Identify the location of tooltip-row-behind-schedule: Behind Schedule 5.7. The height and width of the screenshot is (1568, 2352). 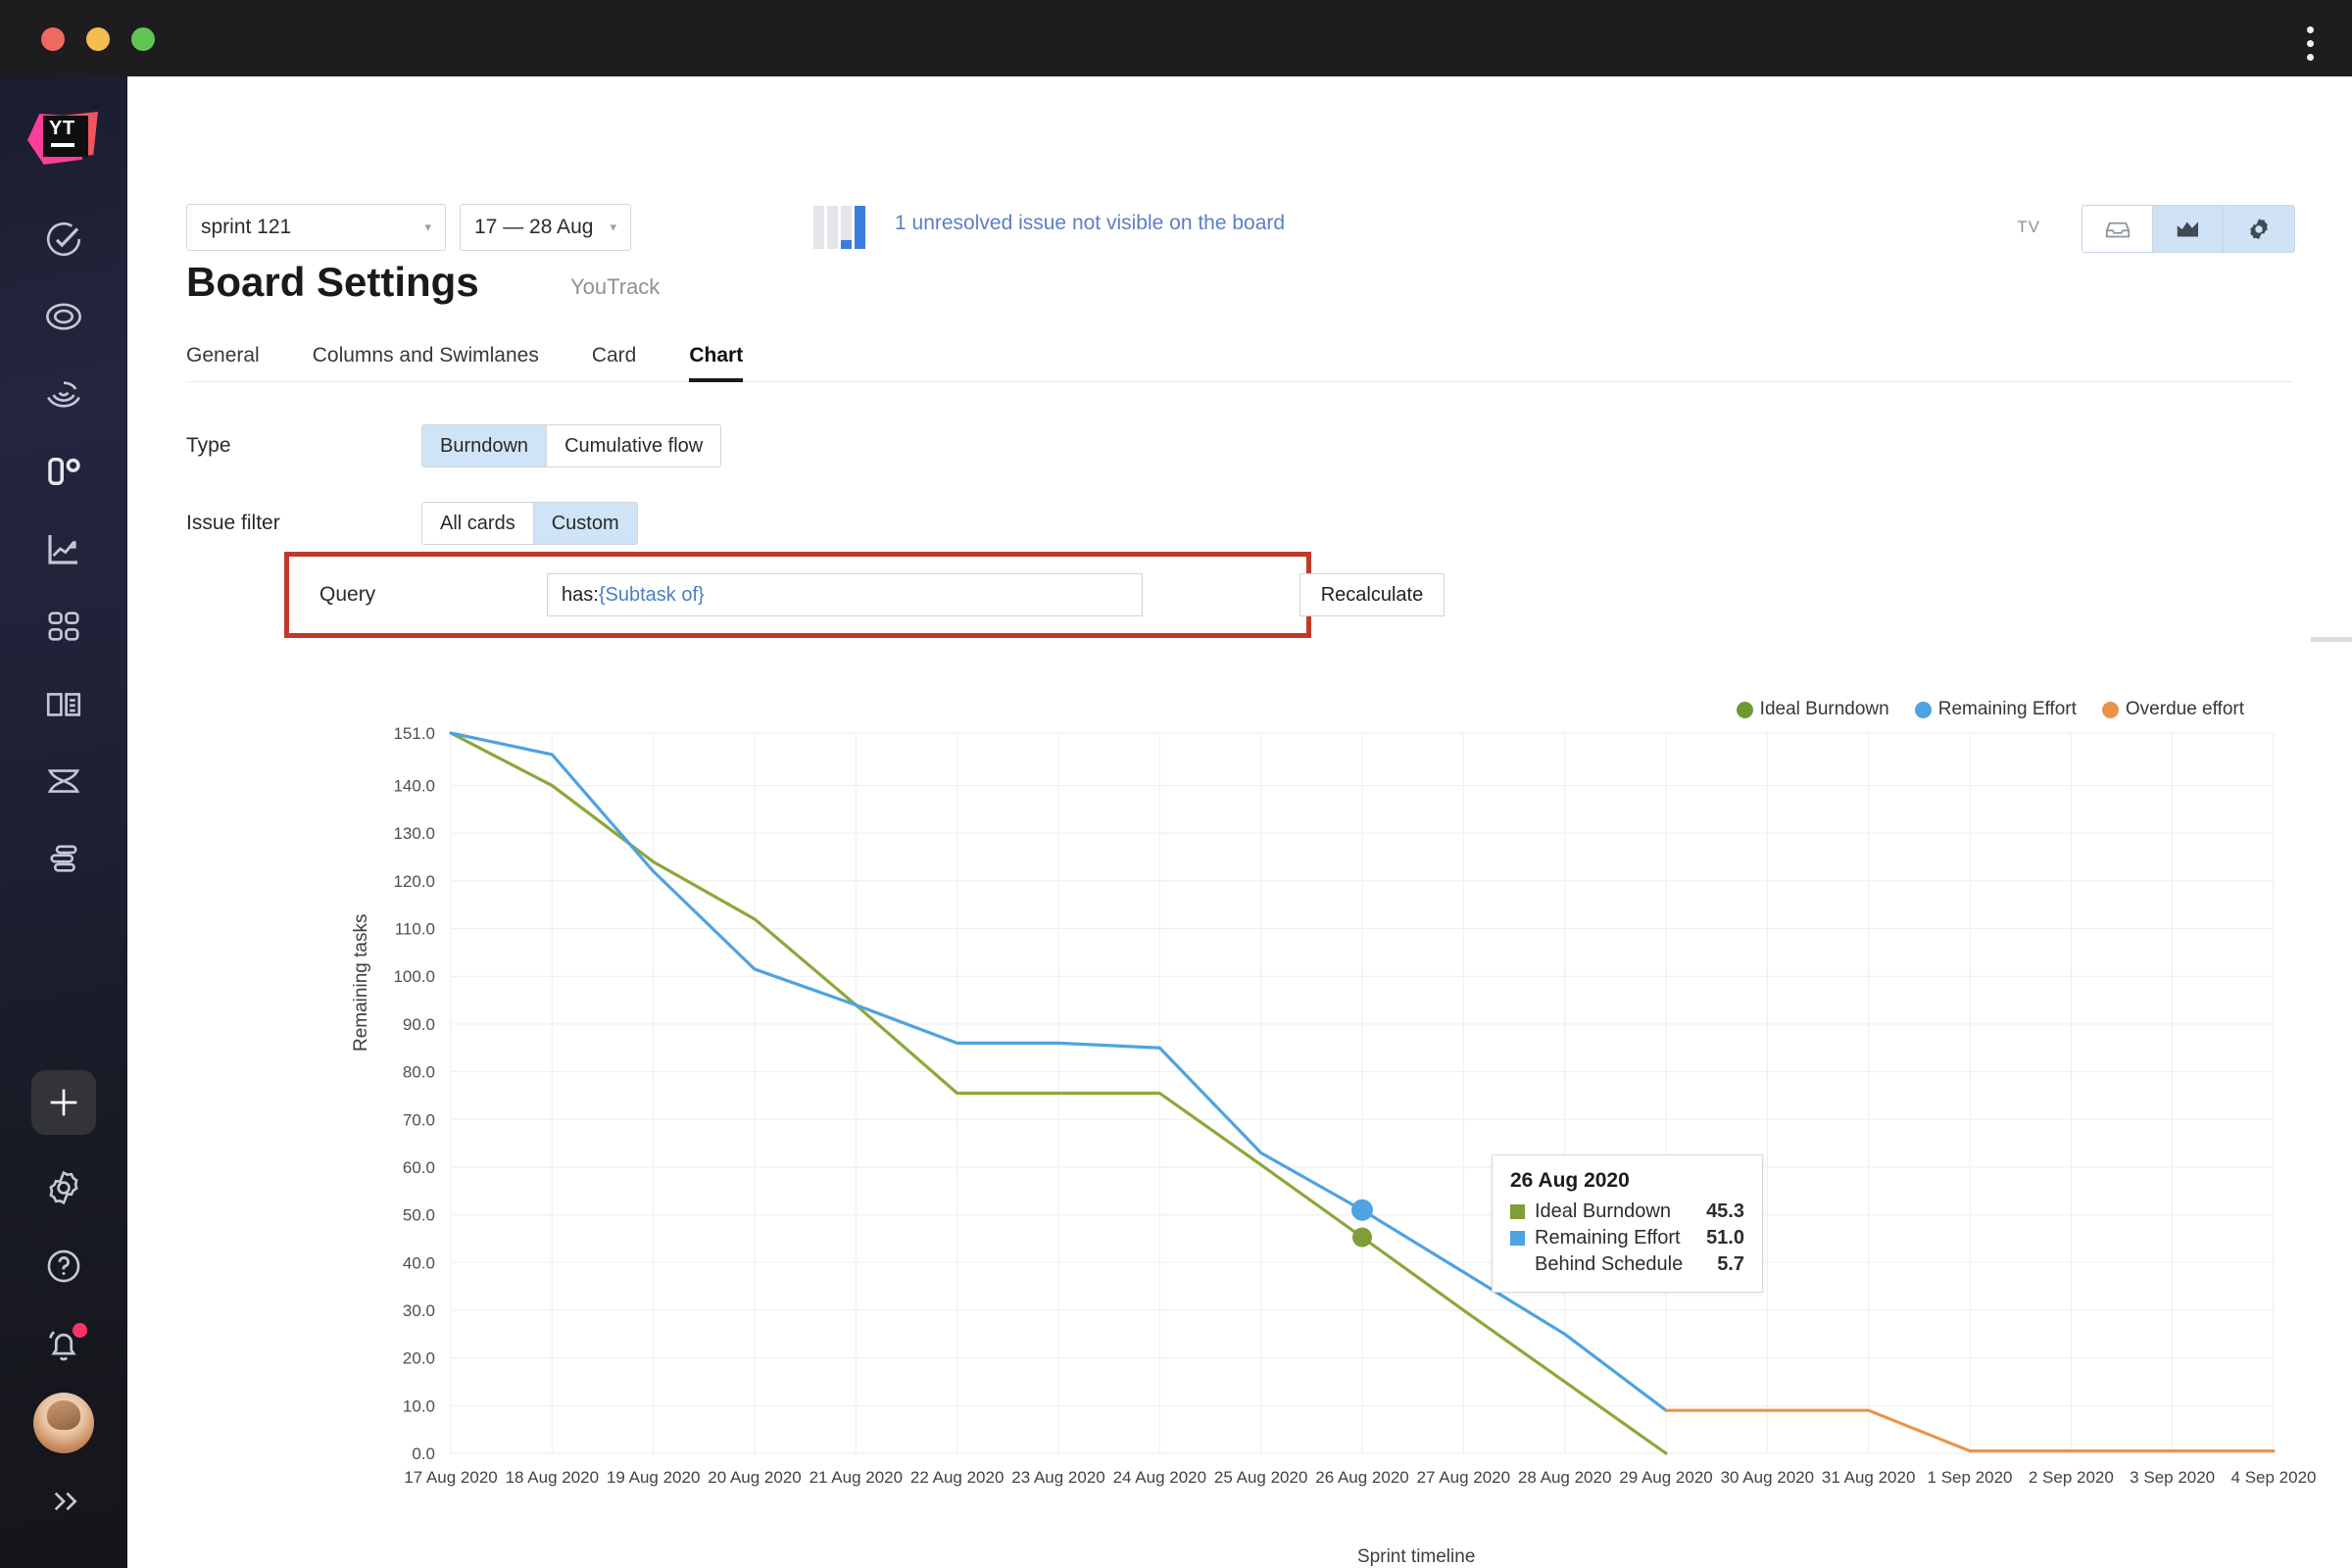
(1627, 1264).